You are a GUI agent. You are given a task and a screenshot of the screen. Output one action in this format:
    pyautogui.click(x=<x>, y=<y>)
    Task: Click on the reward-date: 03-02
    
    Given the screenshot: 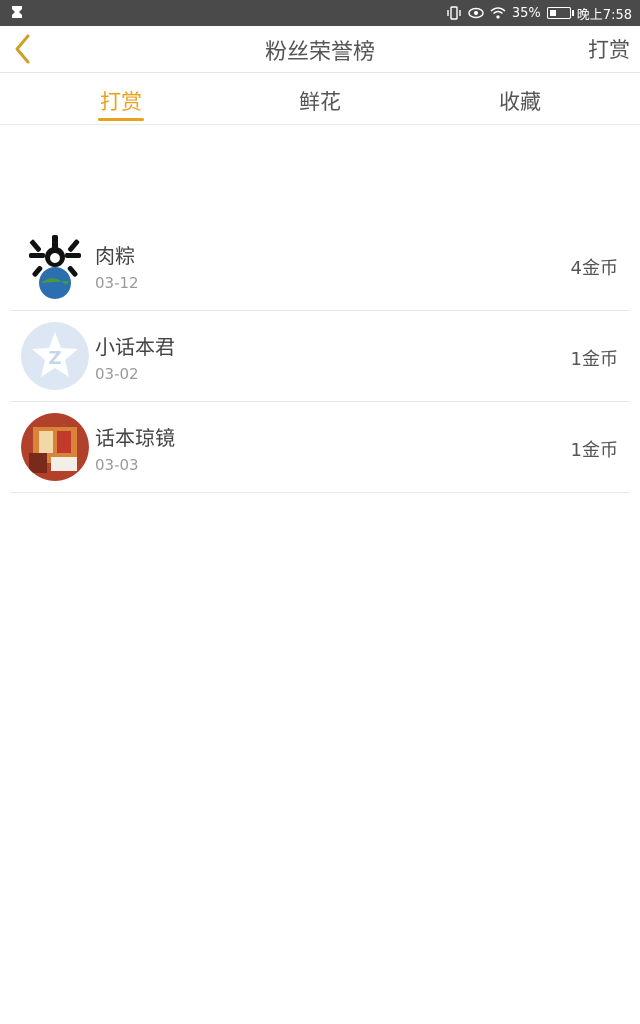 What is the action you would take?
    pyautogui.click(x=117, y=374)
    